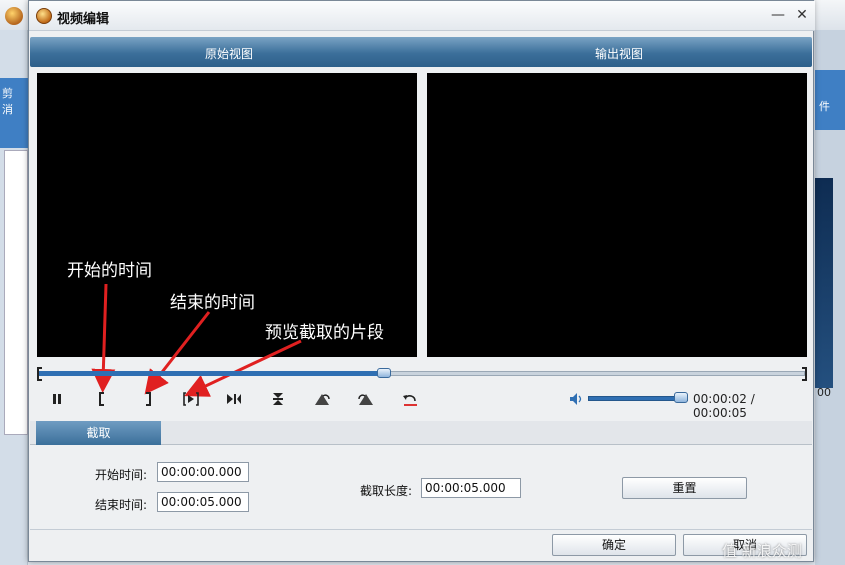 This screenshot has height=565, width=845. Describe the element at coordinates (724, 406) in the screenshot. I see `time-readout: 00:00:02 / 00:00:05` at that location.